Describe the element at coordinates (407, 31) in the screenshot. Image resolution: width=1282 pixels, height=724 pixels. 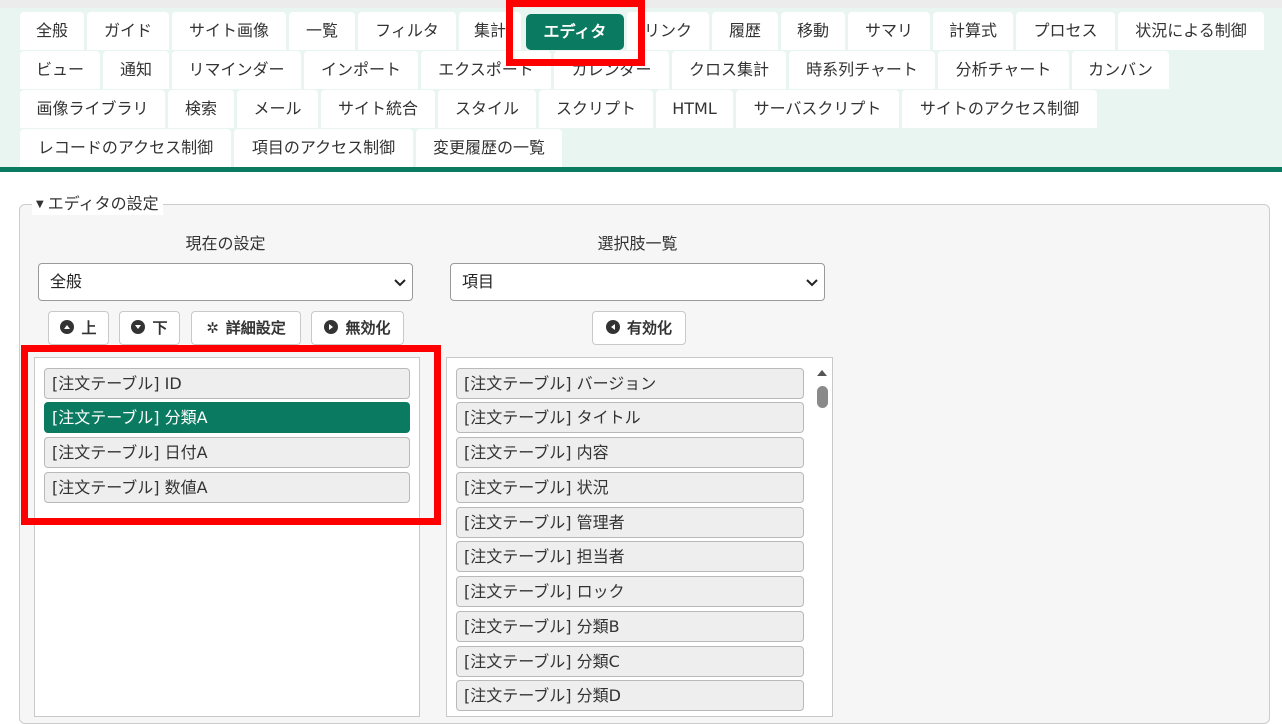
I see `tab-filter: フィルタ` at that location.